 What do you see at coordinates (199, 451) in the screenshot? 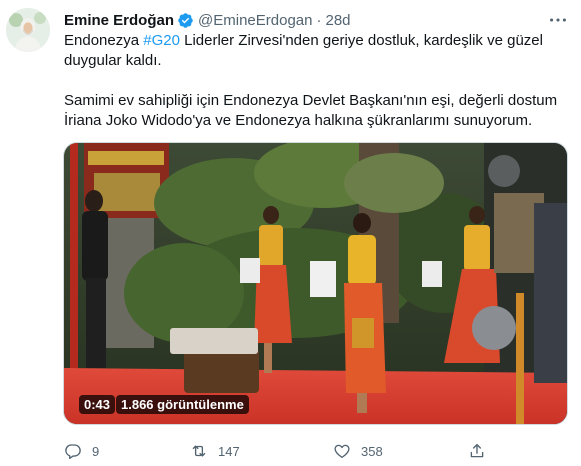
I see `retweet-icon` at bounding box center [199, 451].